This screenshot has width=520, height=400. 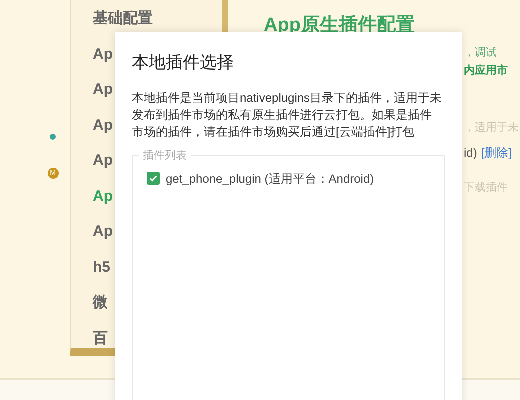 What do you see at coordinates (183, 63) in the screenshot?
I see `dialog-title: 本地插件选择` at bounding box center [183, 63].